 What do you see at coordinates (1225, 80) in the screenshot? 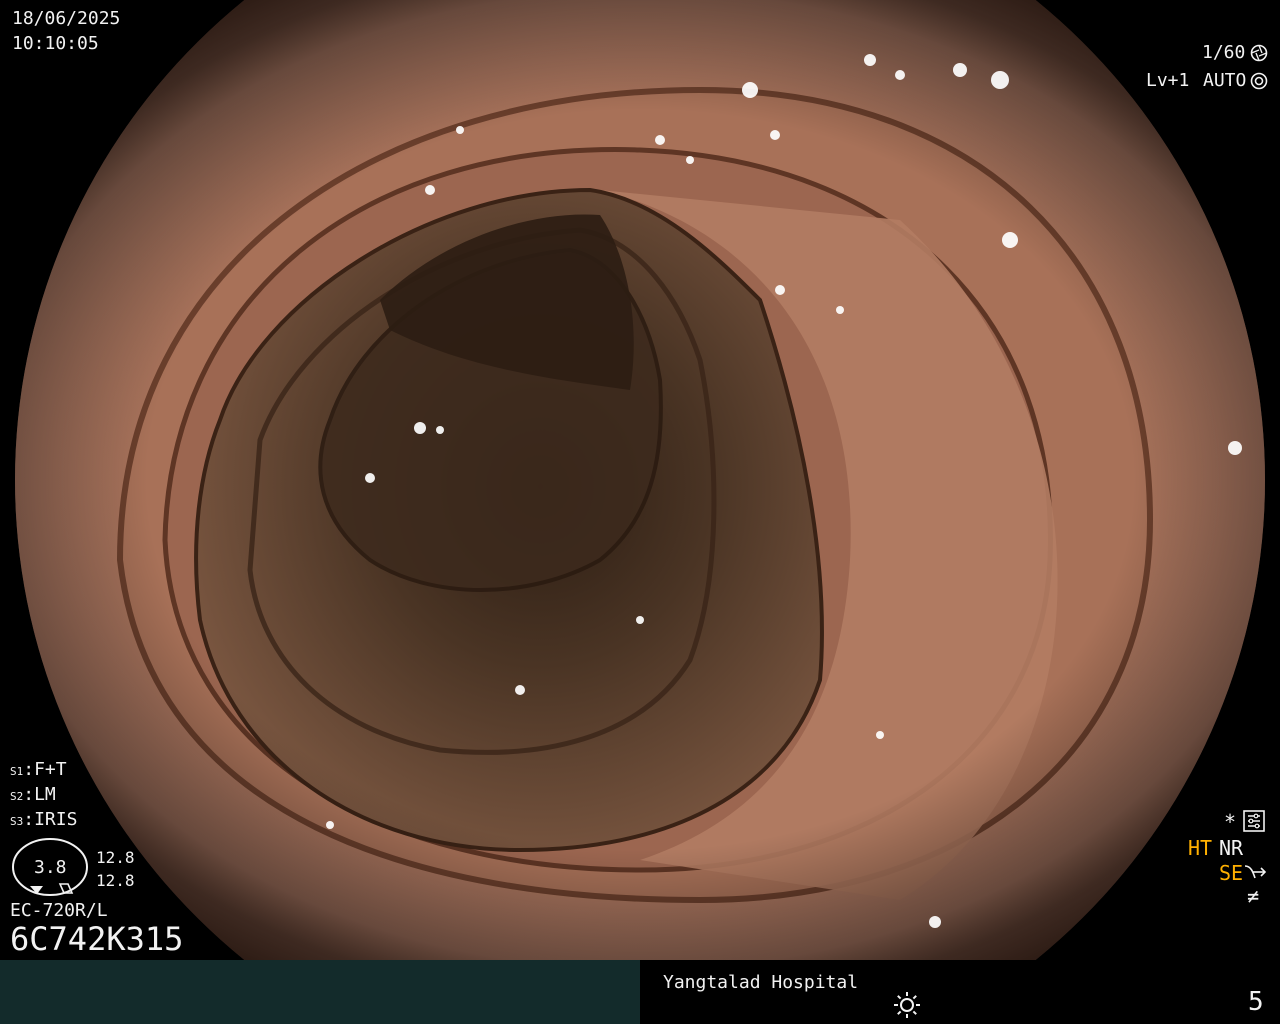
I see `mode-readout: AUTO` at bounding box center [1225, 80].